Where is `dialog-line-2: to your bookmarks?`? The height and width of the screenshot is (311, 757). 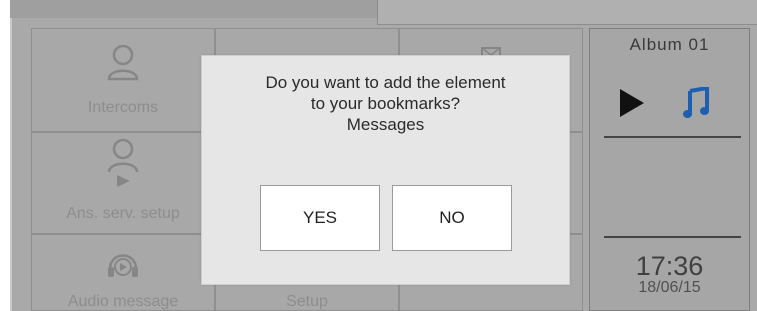
dialog-line-2: to your bookmarks? is located at coordinates (385, 103).